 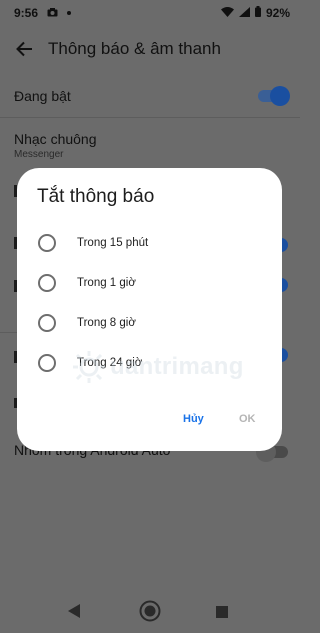 I want to click on option-8-hours: Trong 8 giờ, so click(x=149, y=323).